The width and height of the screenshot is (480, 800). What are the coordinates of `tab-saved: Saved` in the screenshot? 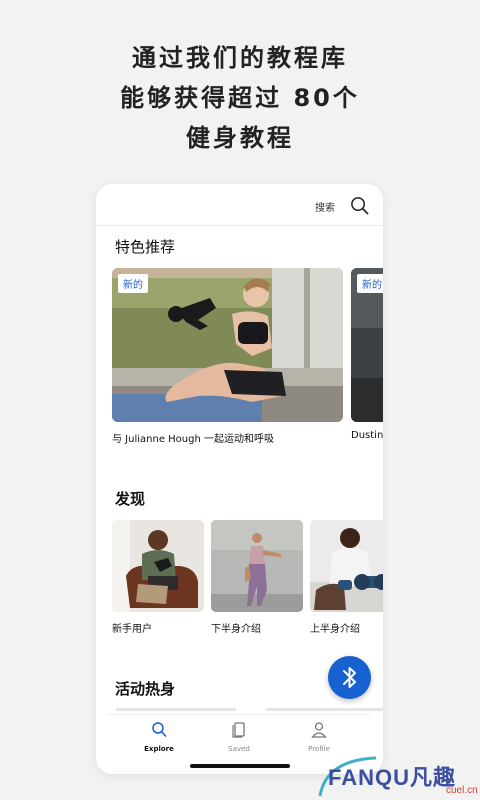 It's located at (239, 737).